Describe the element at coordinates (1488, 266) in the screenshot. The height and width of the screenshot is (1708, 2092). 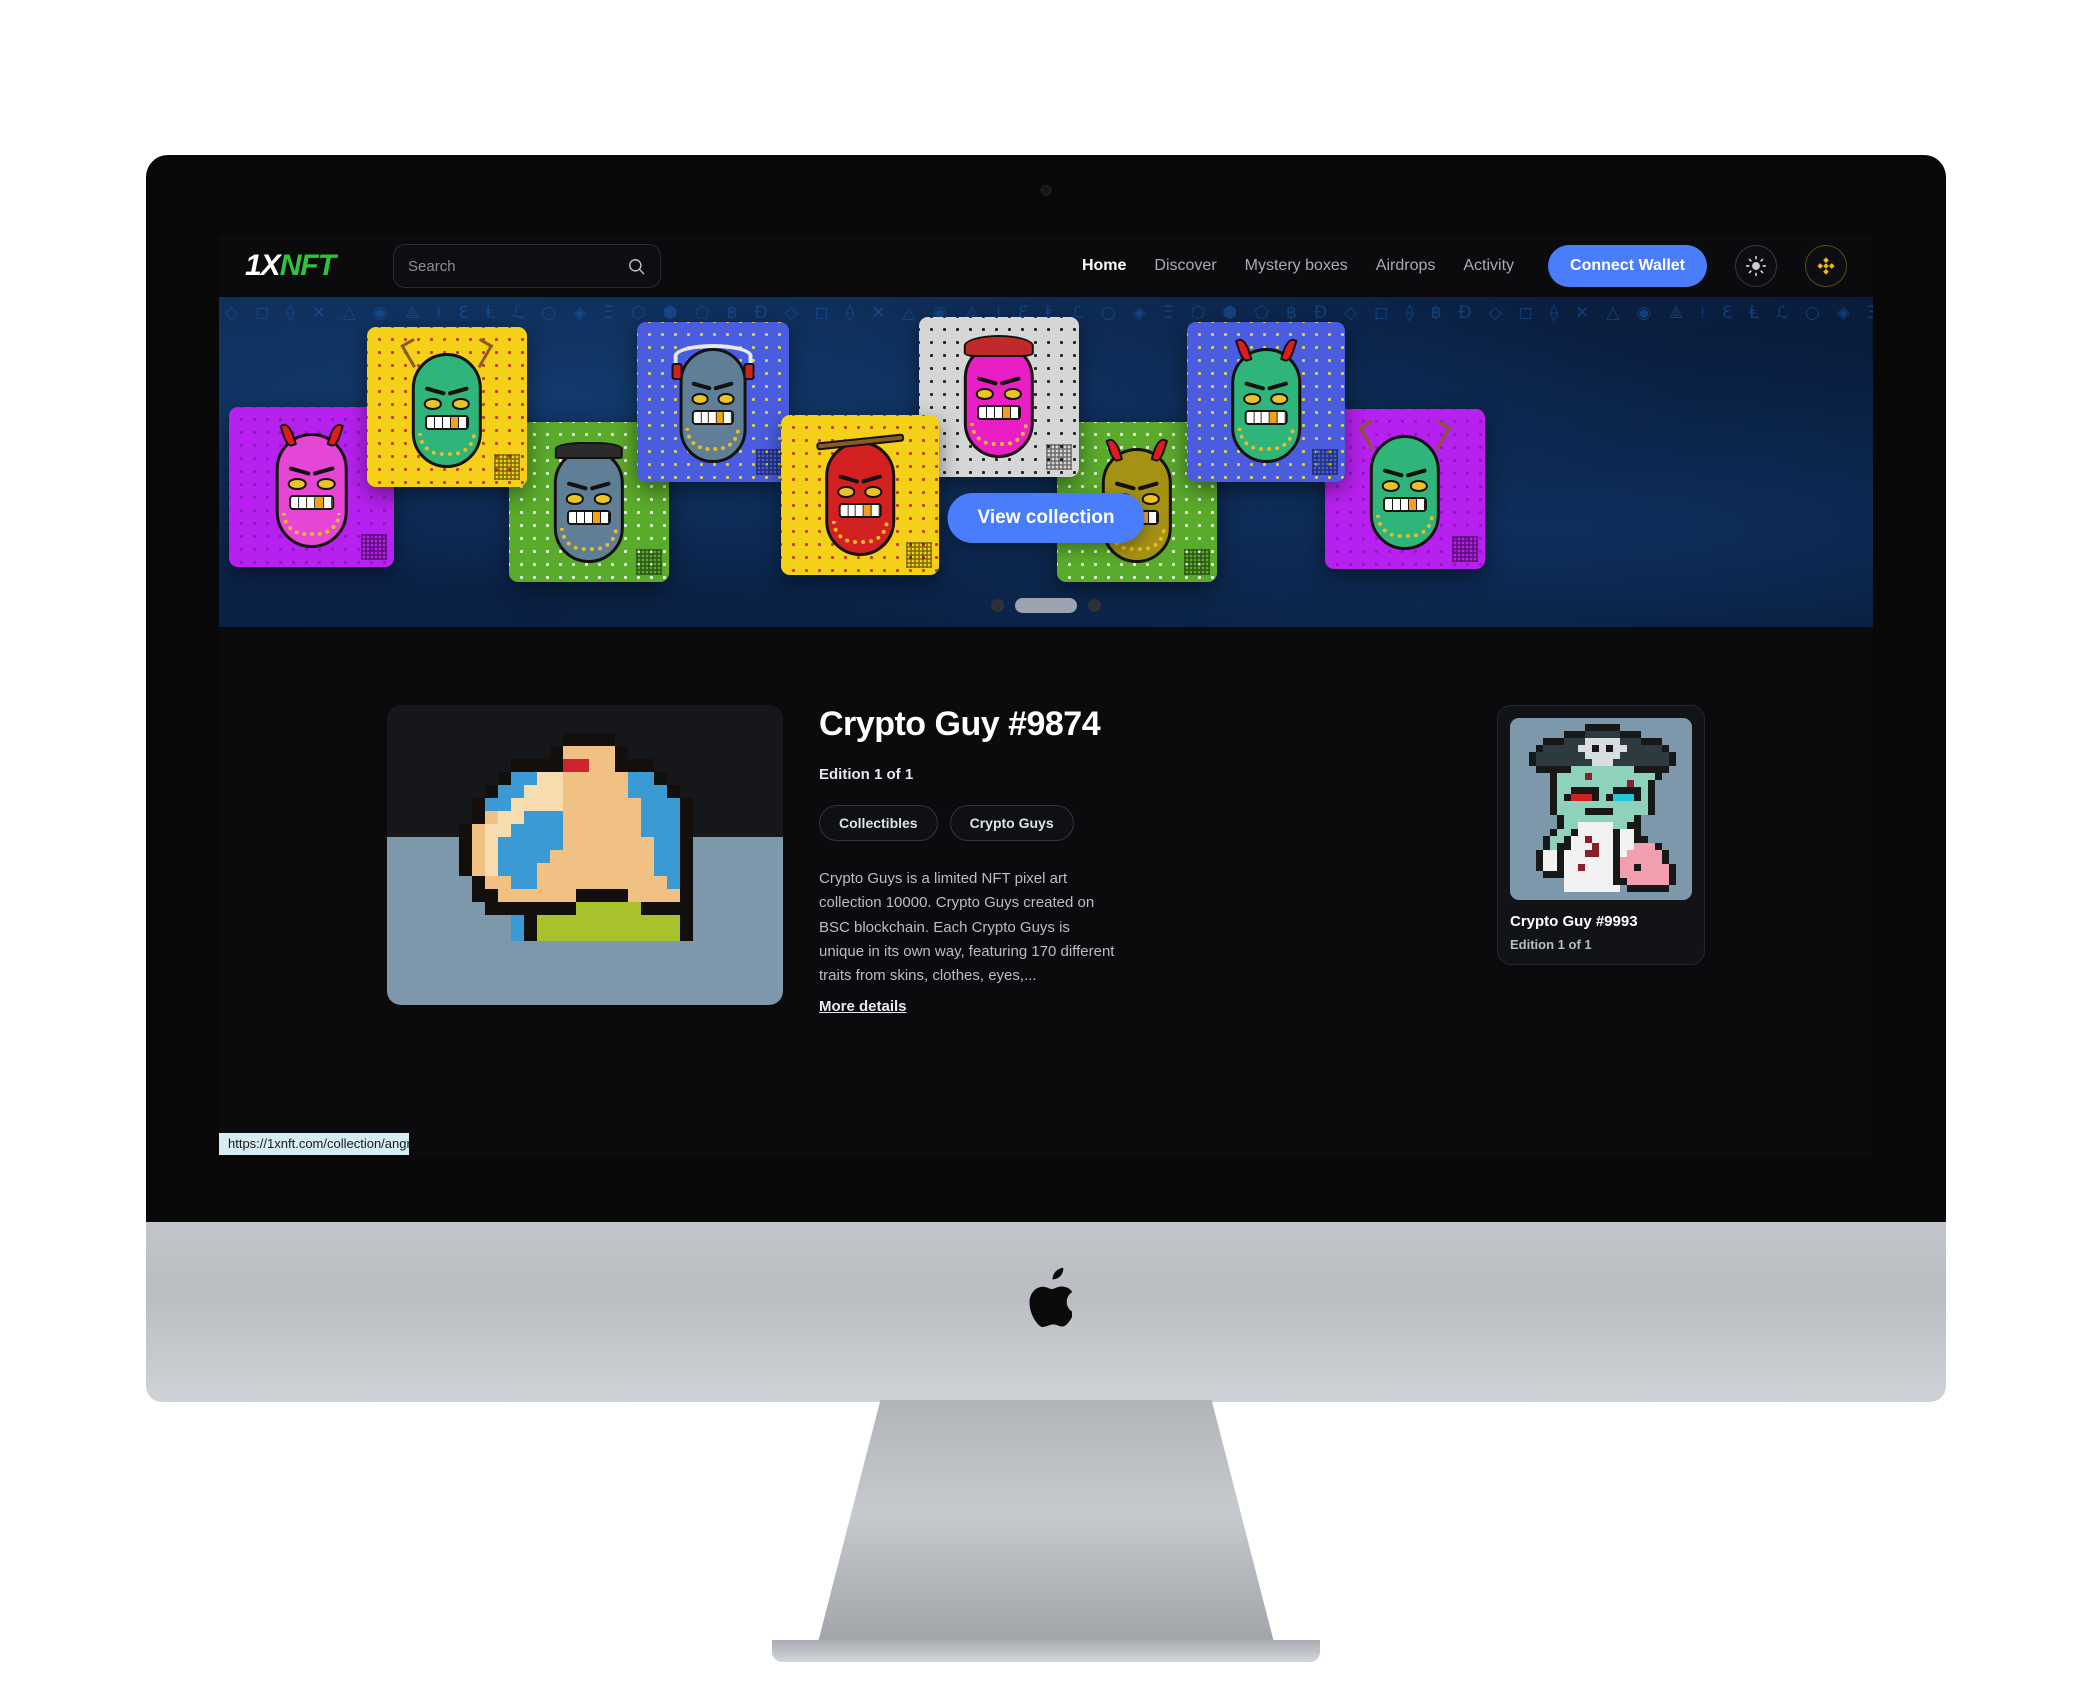
I see `nav-item-activity: Activity` at that location.